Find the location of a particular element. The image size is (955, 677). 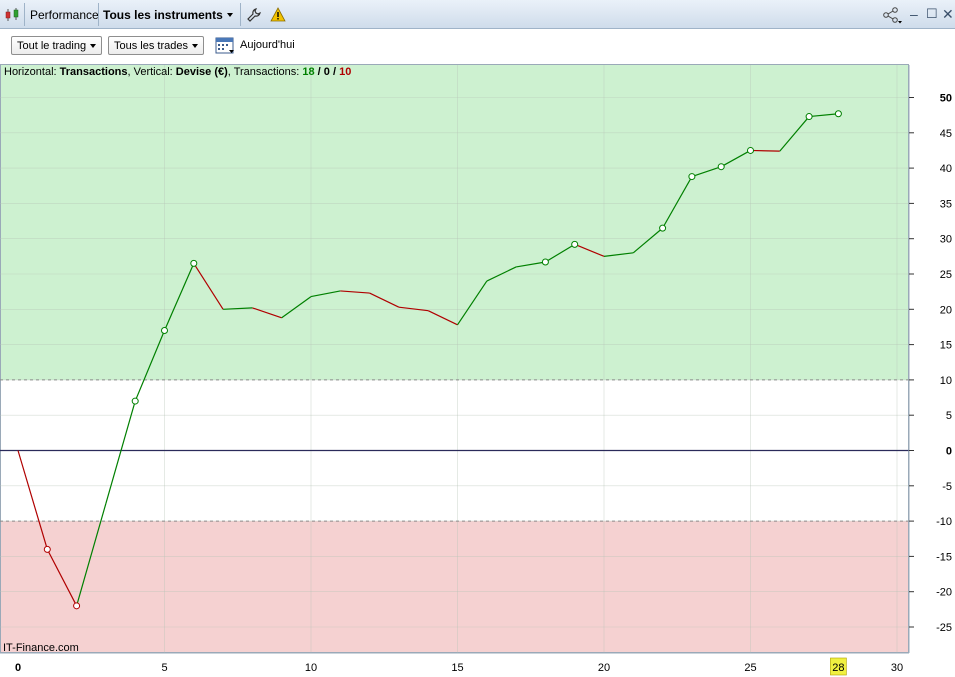

current-trade-label: 28 is located at coordinates (838, 668).